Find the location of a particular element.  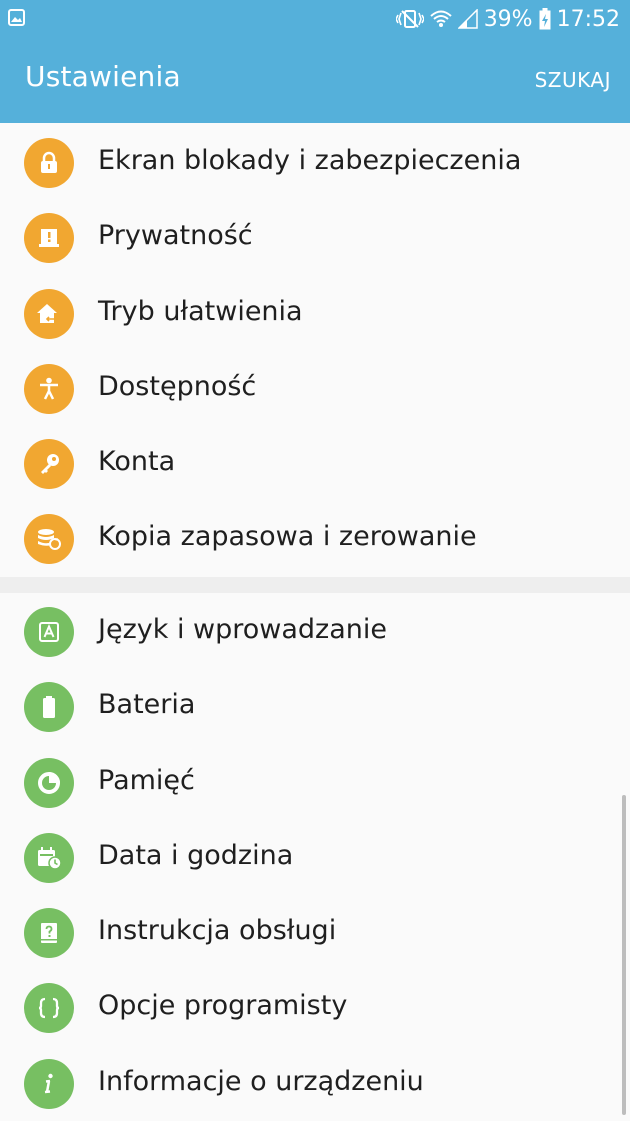

calendar-clock-icon is located at coordinates (49, 857).